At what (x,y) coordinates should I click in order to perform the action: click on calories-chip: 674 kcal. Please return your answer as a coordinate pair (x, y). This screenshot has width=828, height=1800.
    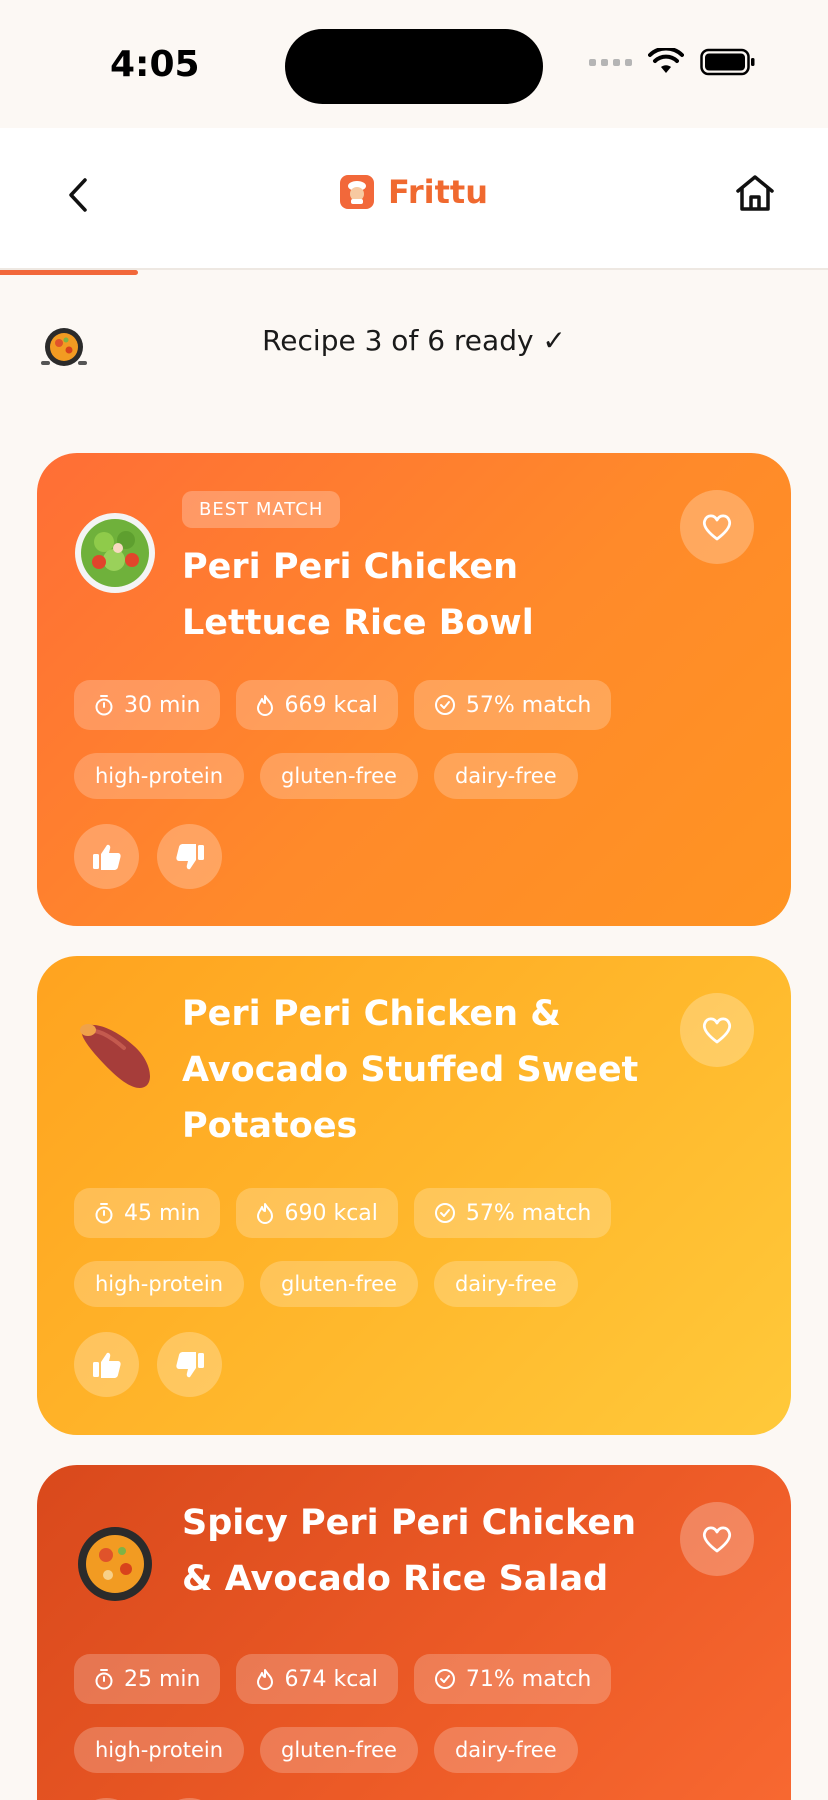
    Looking at the image, I should click on (317, 1679).